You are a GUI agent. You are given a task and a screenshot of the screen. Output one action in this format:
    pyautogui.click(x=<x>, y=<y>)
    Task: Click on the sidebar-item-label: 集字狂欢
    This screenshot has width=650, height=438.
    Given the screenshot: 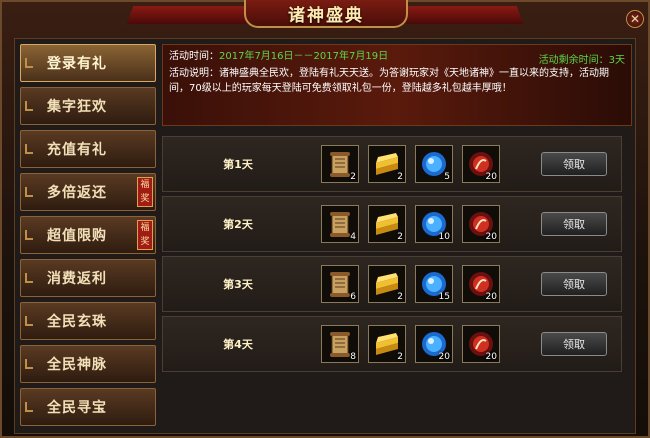 What is the action you would take?
    pyautogui.click(x=77, y=107)
    